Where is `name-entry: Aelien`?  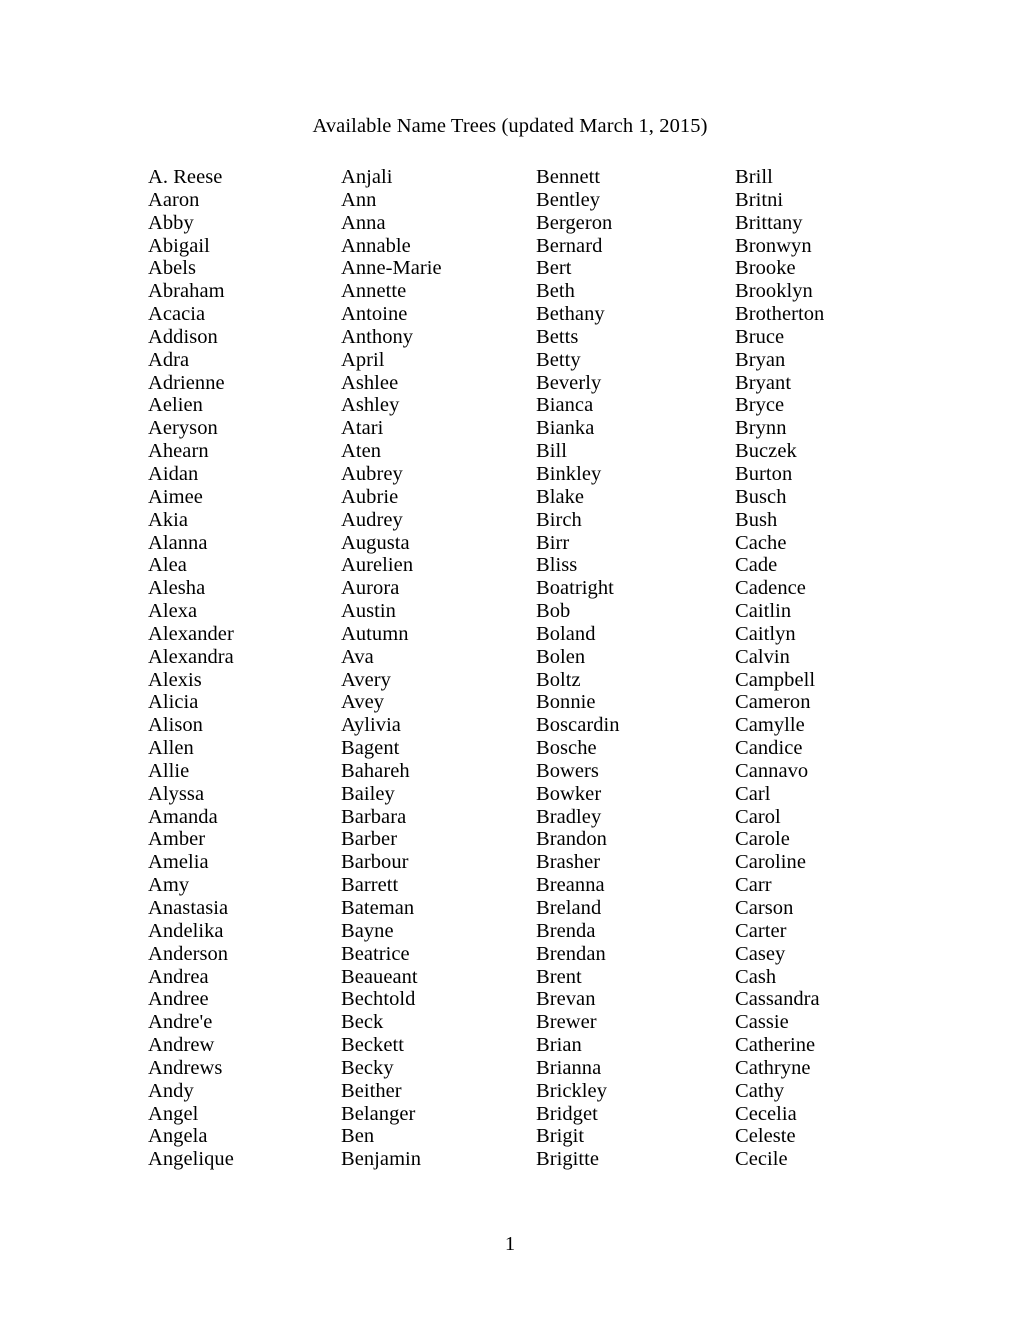 name-entry: Aelien is located at coordinates (175, 405).